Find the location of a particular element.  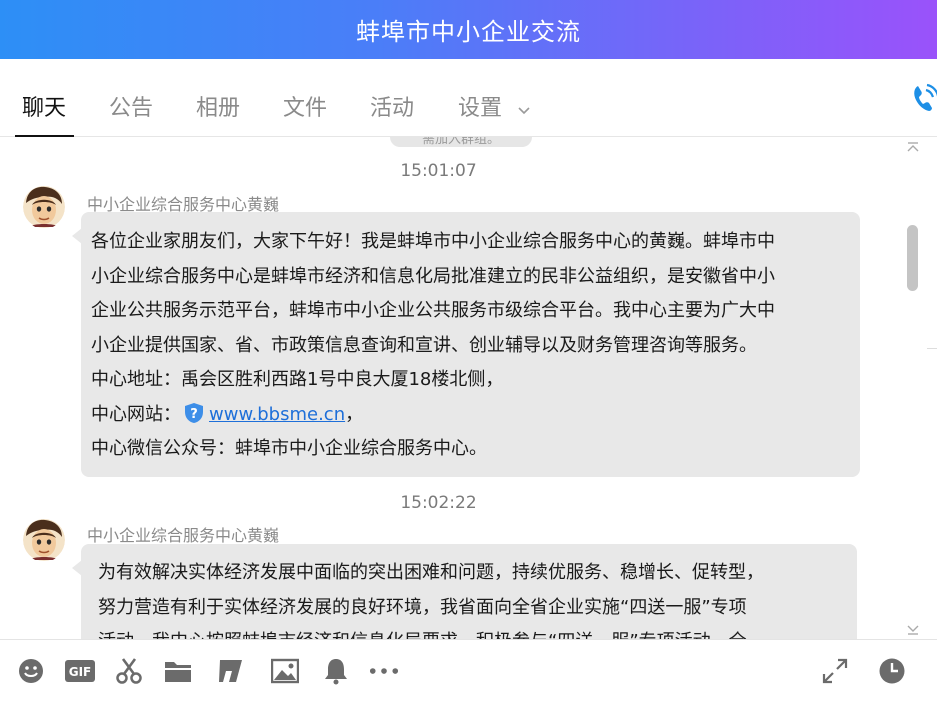

history-clock-icon is located at coordinates (892, 671).